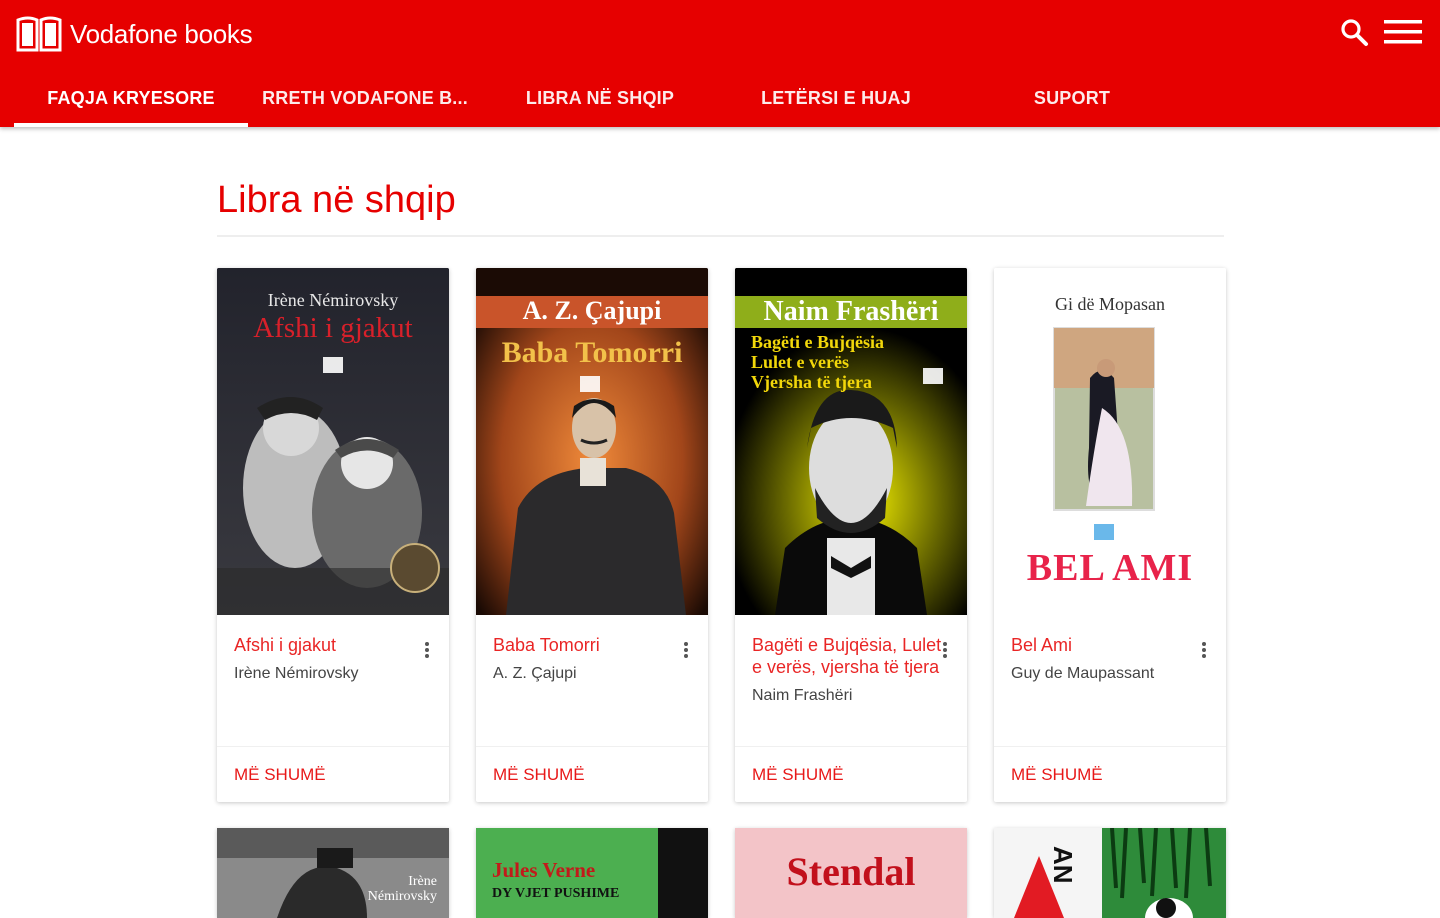 The height and width of the screenshot is (918, 1440). I want to click on cover-title: Stendal, so click(851, 871).